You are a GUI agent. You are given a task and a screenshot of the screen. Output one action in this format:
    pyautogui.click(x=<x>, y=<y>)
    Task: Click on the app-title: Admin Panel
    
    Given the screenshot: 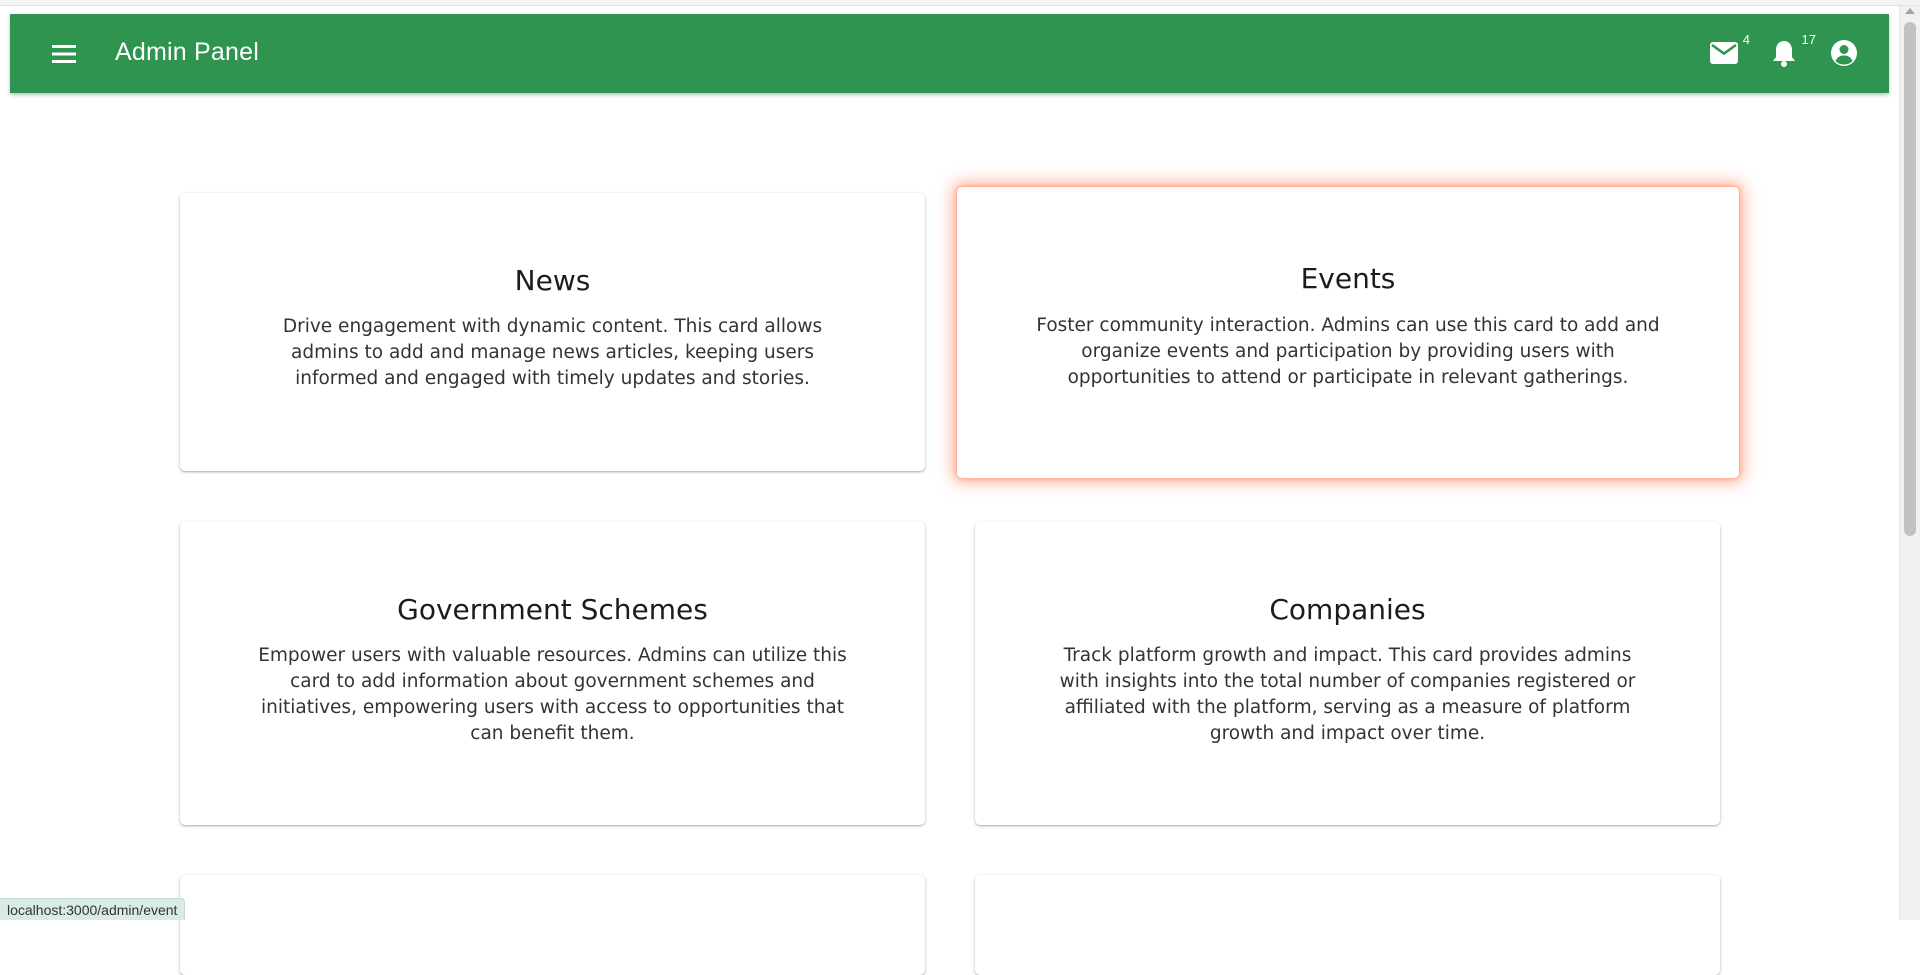 What is the action you would take?
    pyautogui.click(x=187, y=52)
    